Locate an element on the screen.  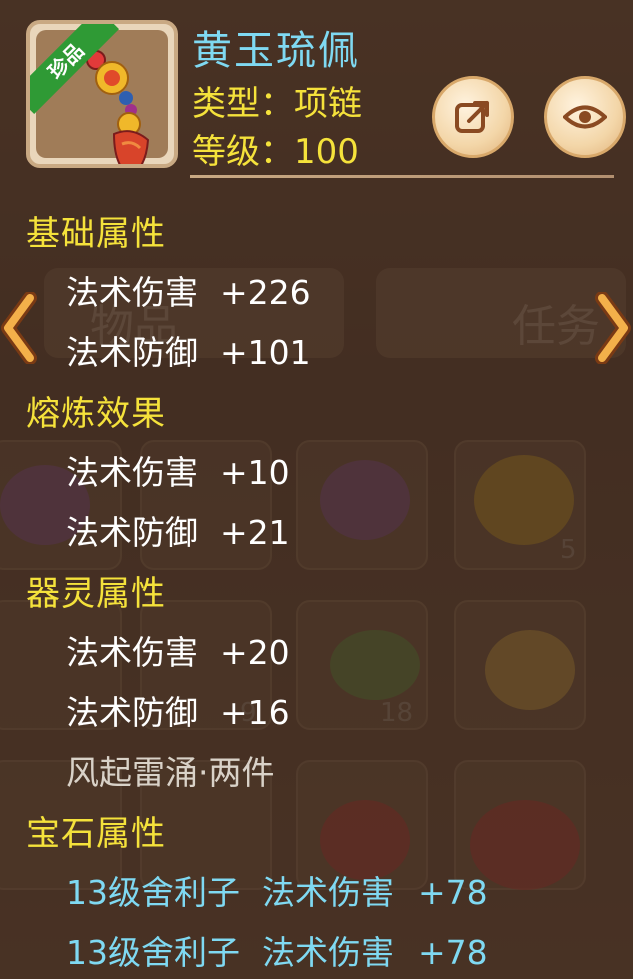
stat-row: 法术防御 +101 is located at coordinates (188, 350).